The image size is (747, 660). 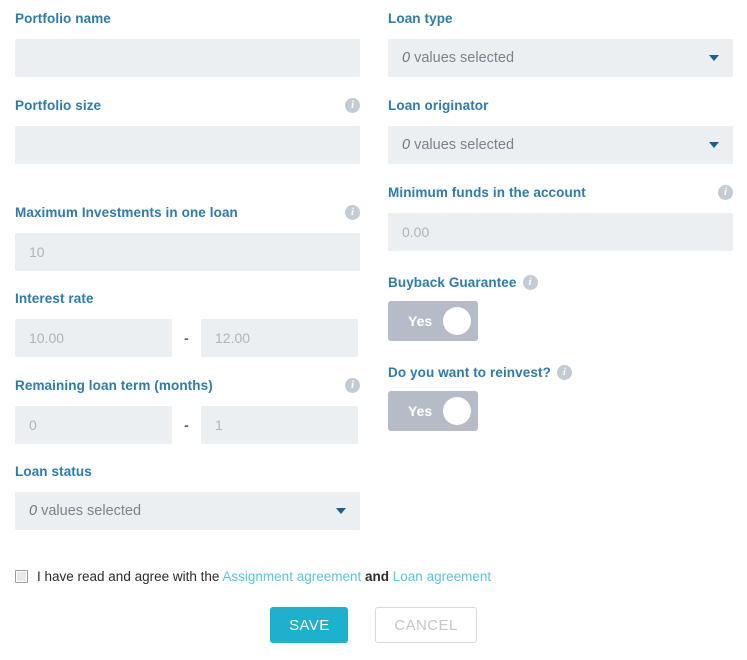 I want to click on label-minimum-funds-in-the-account: Minimum funds in the account, so click(x=487, y=192).